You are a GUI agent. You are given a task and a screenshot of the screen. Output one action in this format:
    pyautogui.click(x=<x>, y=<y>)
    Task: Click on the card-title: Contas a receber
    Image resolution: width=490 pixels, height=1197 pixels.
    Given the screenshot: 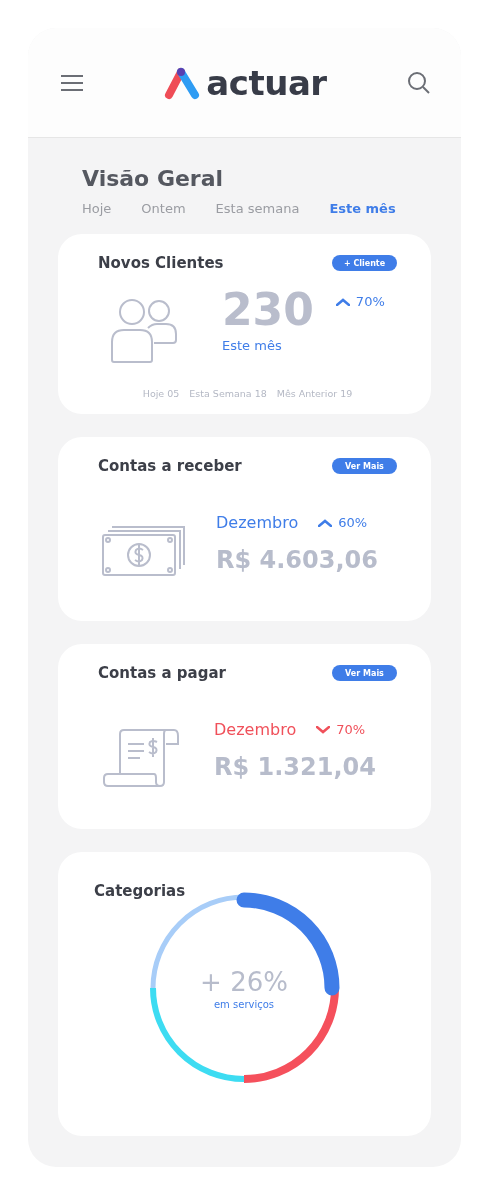 What is the action you would take?
    pyautogui.click(x=170, y=466)
    